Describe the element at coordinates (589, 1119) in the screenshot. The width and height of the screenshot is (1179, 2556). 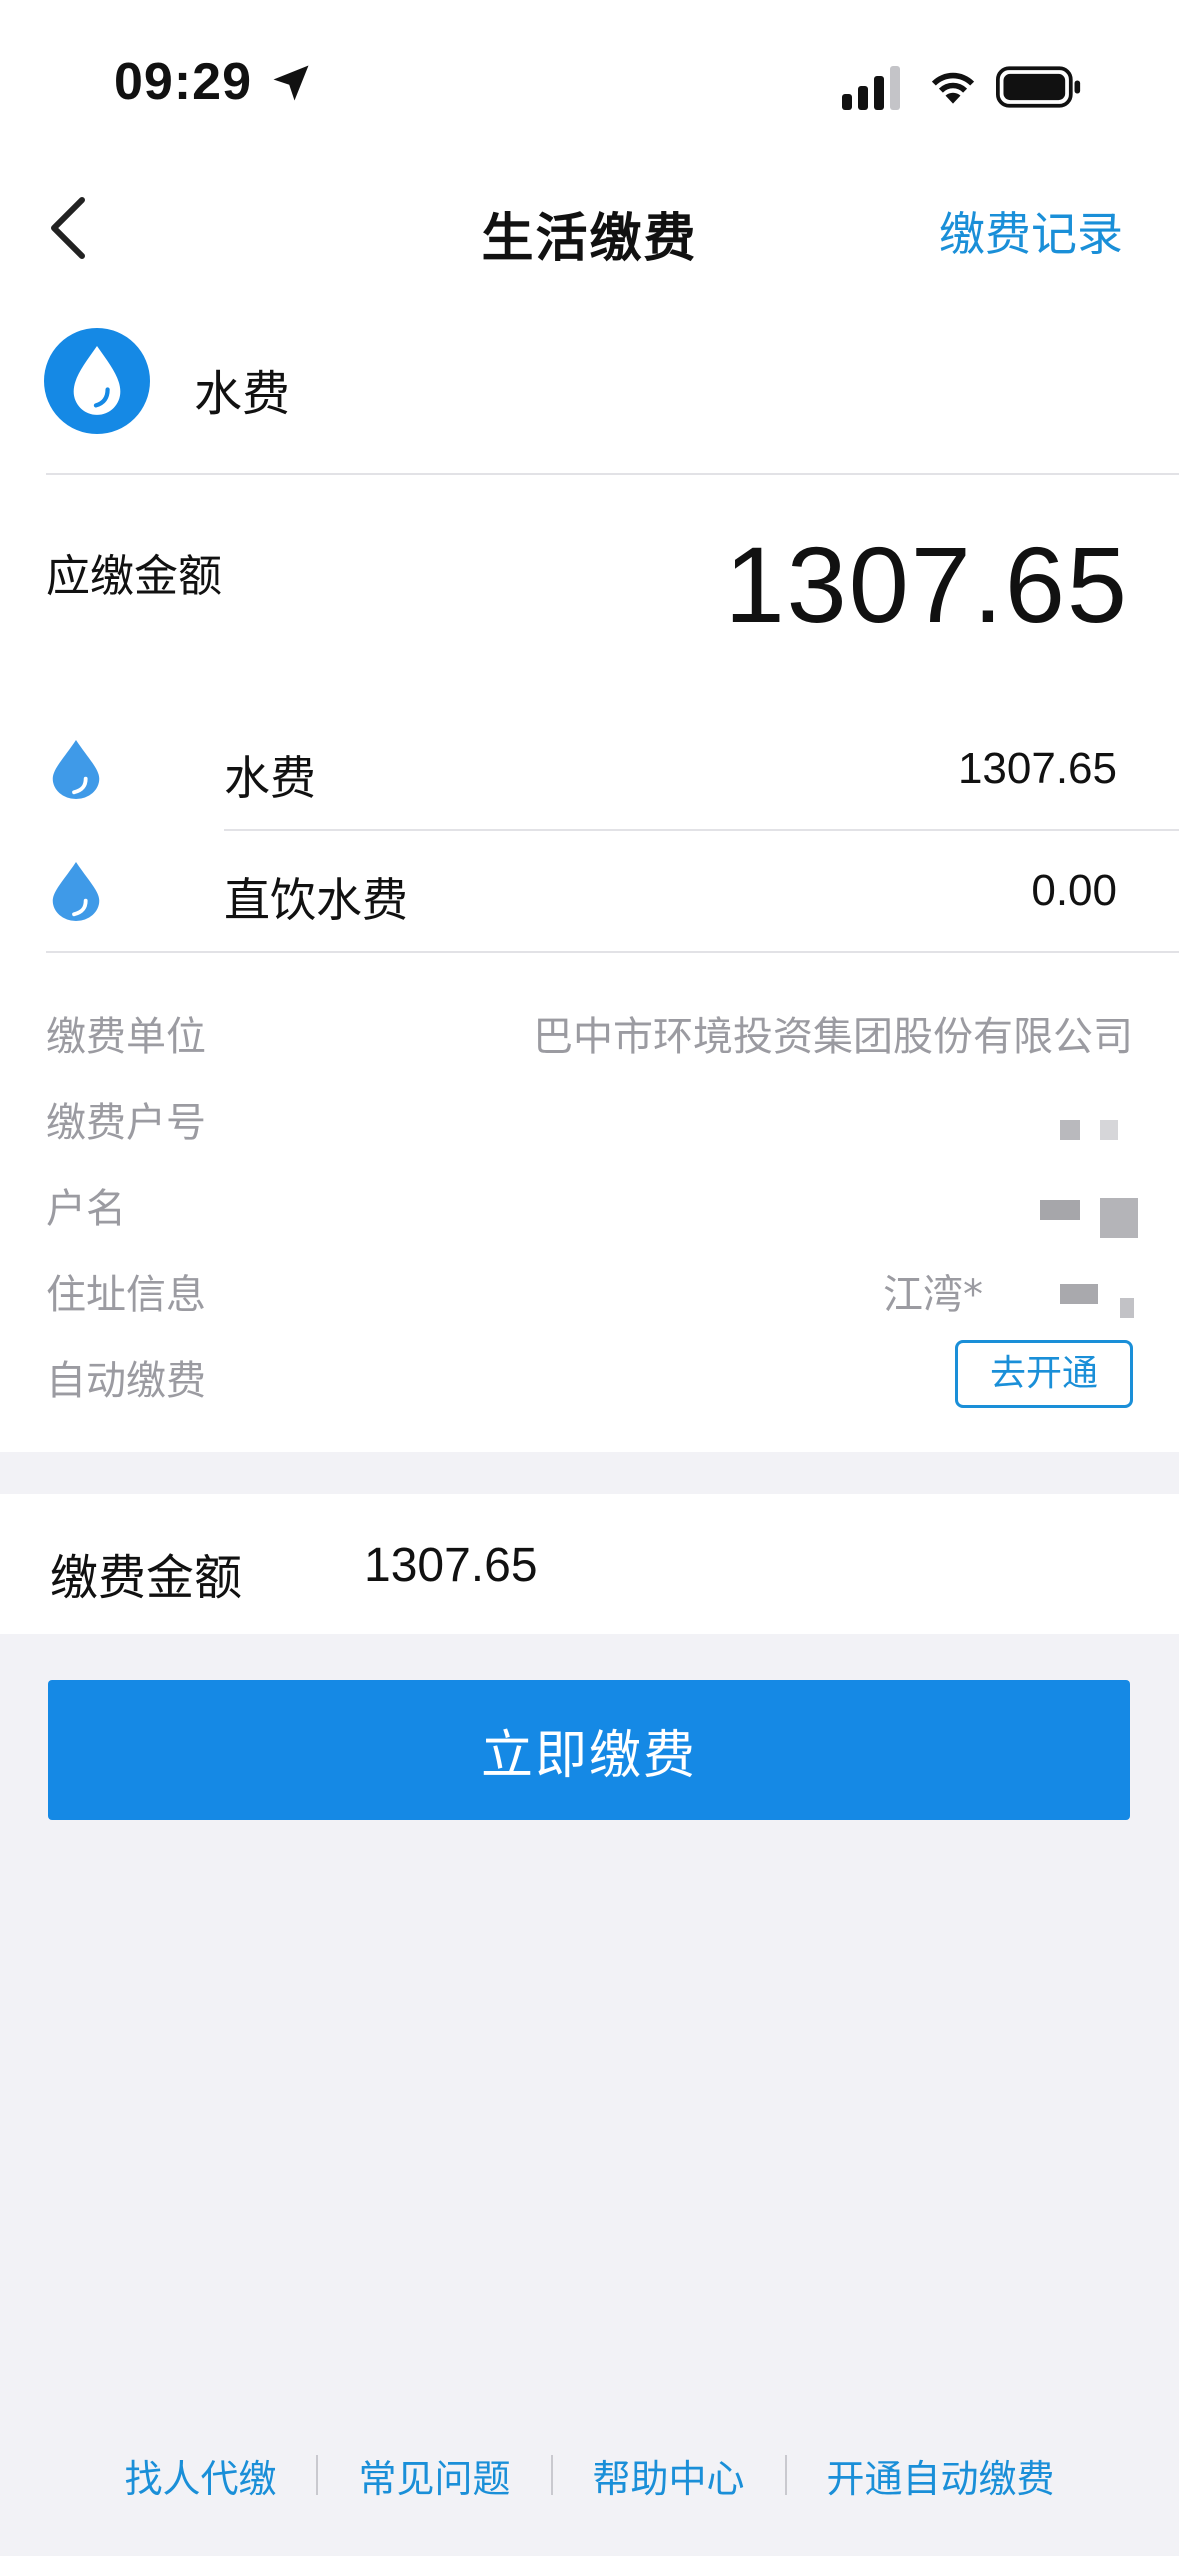
I see `info-row-account: 缴费户号` at that location.